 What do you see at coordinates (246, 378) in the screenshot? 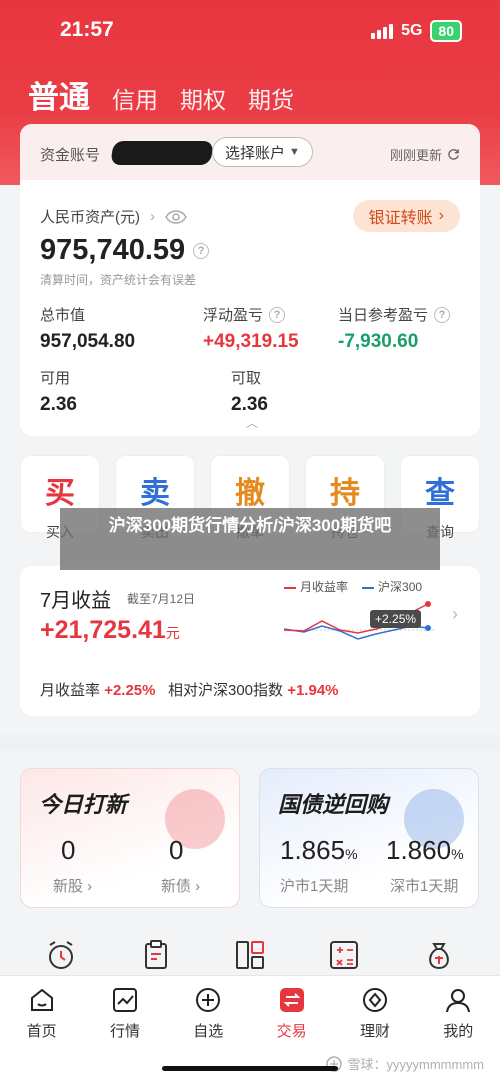
I see `metric-label: 可取` at bounding box center [246, 378].